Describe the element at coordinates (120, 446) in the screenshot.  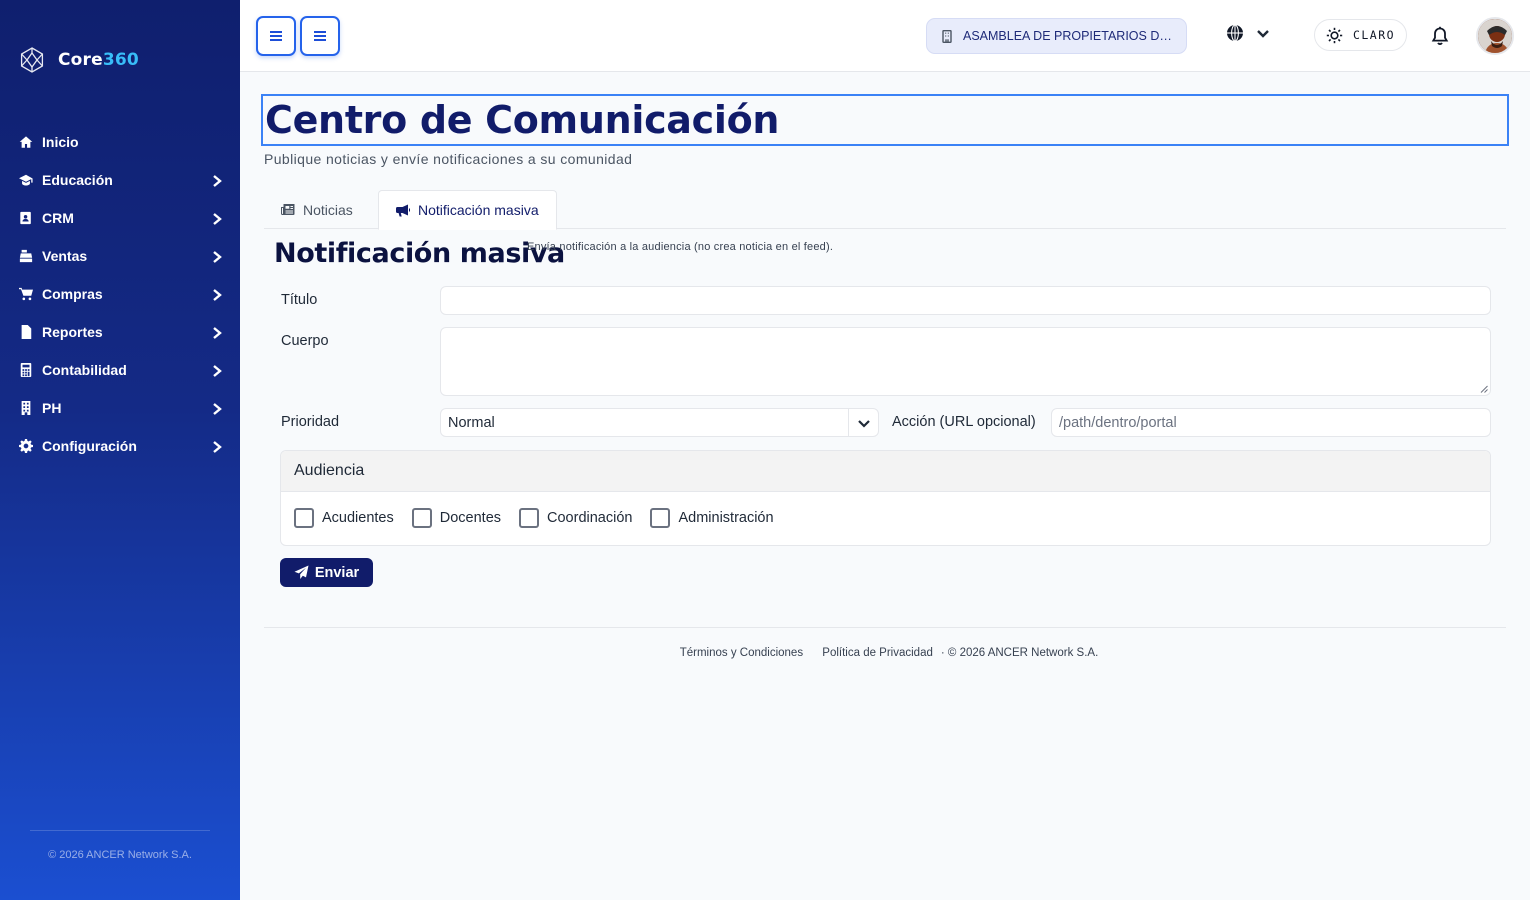
I see `sidebar-item-configuracion: Configuración` at that location.